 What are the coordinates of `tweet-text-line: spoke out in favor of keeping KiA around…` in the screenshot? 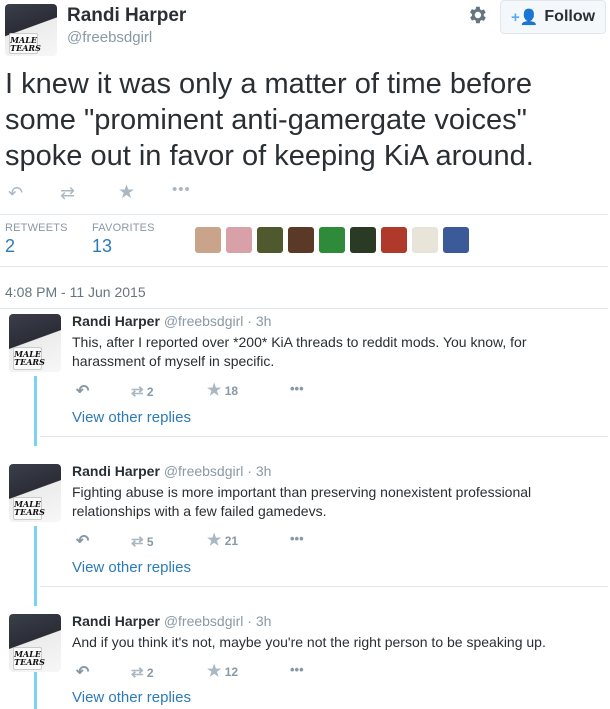 It's located at (269, 156).